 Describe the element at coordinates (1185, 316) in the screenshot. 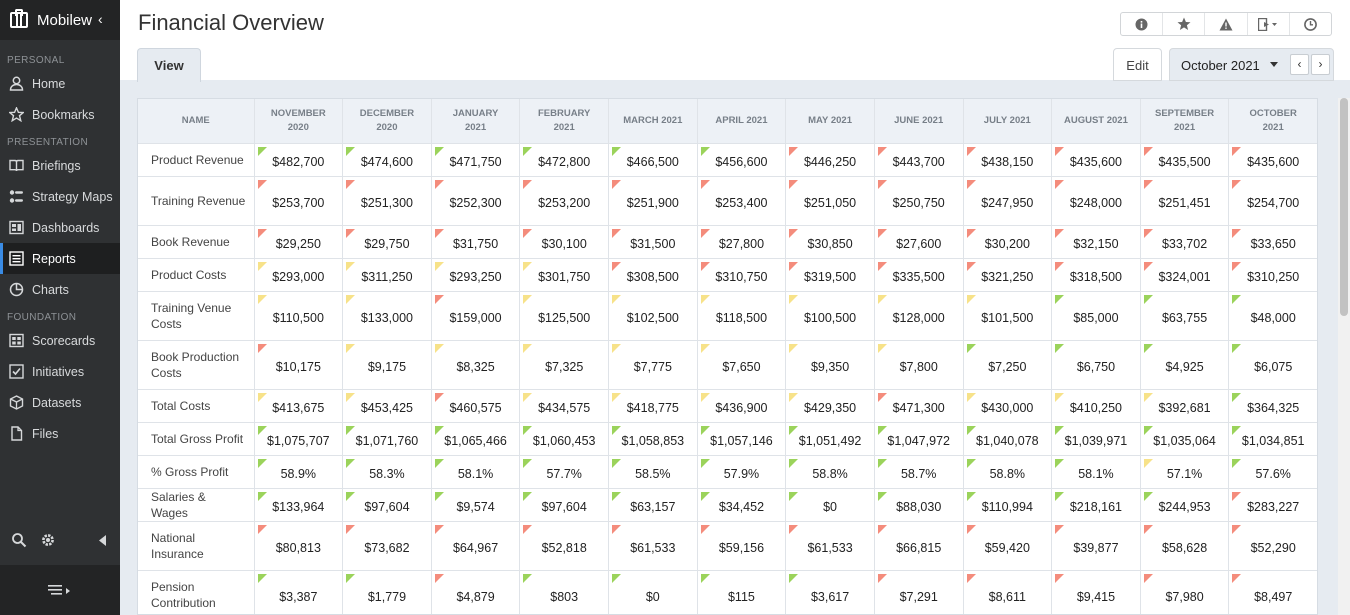

I see `table-cell: $63,755` at that location.